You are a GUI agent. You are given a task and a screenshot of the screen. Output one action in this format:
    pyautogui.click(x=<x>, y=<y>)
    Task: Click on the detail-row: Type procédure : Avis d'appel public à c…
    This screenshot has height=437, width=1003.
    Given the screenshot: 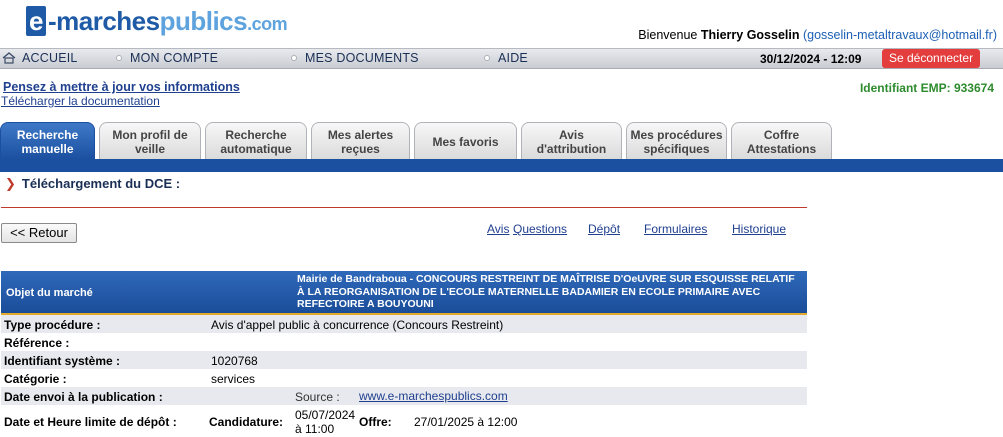 What is the action you would take?
    pyautogui.click(x=404, y=324)
    